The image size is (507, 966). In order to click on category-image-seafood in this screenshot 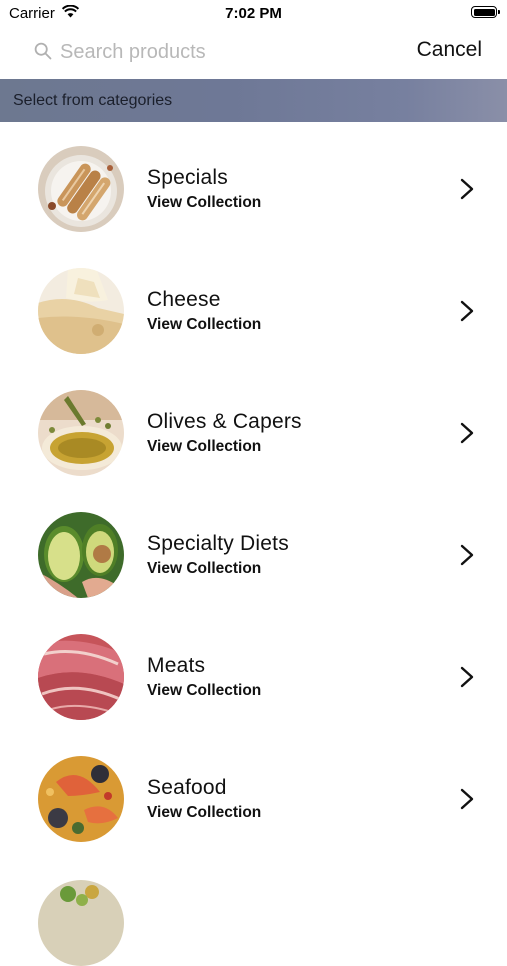, I will do `click(81, 799)`.